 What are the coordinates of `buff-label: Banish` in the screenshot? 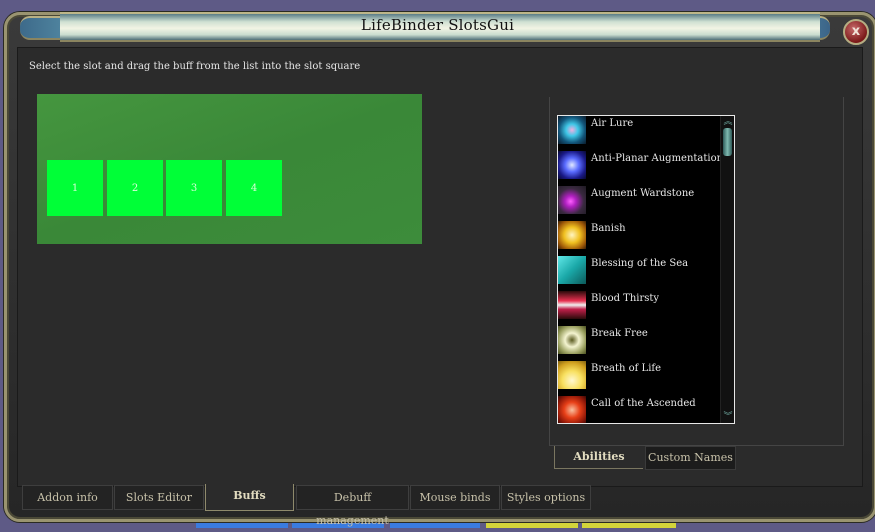 It's located at (608, 228).